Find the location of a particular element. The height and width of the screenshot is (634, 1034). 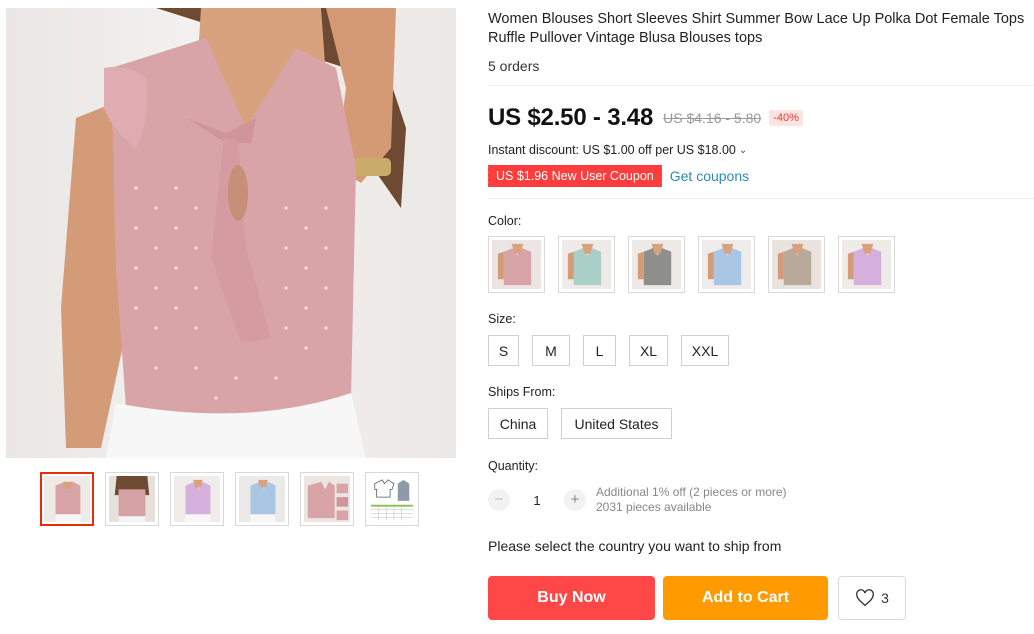

quantity-label: Quantity: is located at coordinates (513, 466).